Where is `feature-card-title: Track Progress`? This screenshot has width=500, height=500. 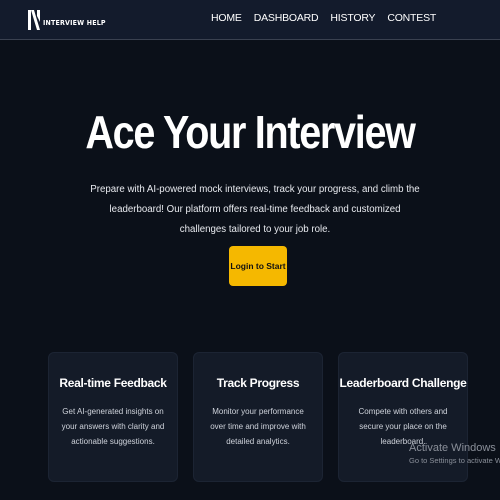 feature-card-title: Track Progress is located at coordinates (258, 383).